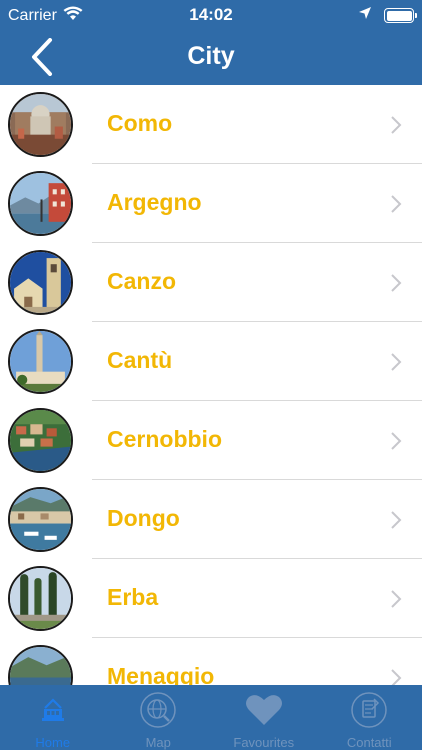  Describe the element at coordinates (211, 203) in the screenshot. I see `city-row-argegno: Argegno` at that location.